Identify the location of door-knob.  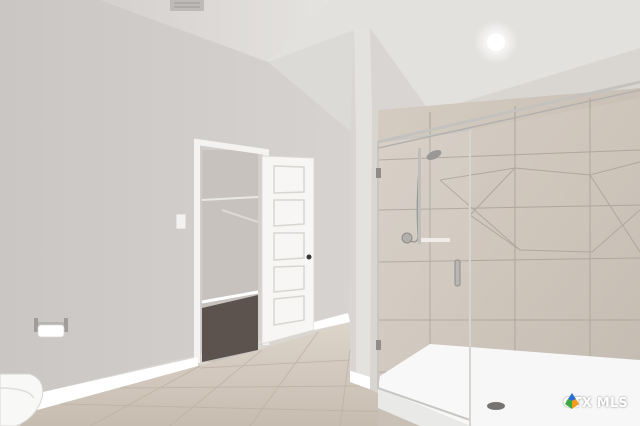
(309, 257).